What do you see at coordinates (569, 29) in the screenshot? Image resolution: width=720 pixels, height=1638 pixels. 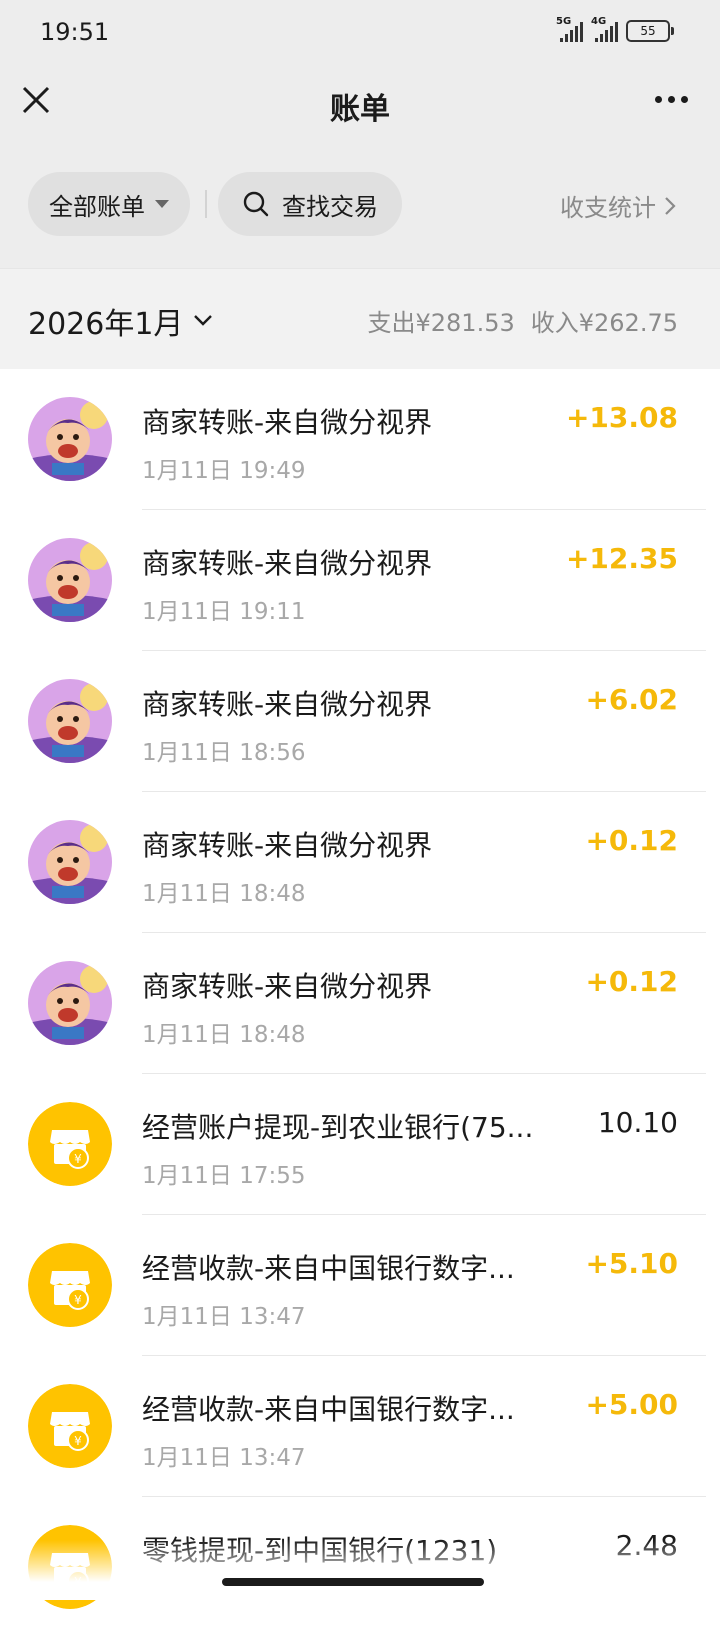 I see `signal-5g-icon: 5G` at bounding box center [569, 29].